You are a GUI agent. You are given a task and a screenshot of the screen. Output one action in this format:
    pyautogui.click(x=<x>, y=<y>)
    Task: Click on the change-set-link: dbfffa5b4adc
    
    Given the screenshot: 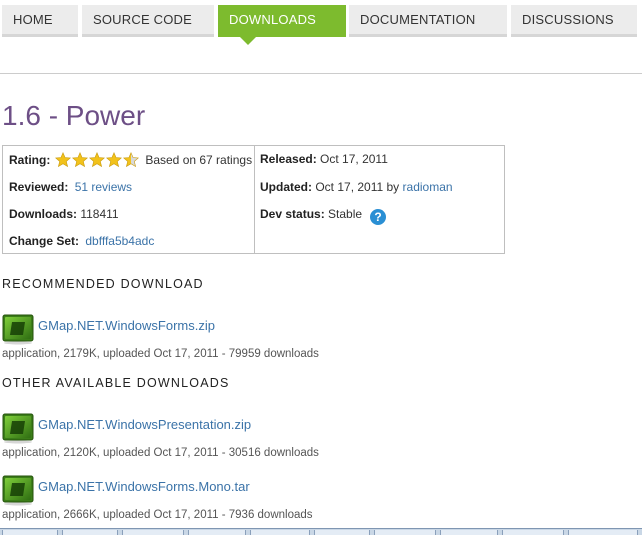 What is the action you would take?
    pyautogui.click(x=119, y=241)
    